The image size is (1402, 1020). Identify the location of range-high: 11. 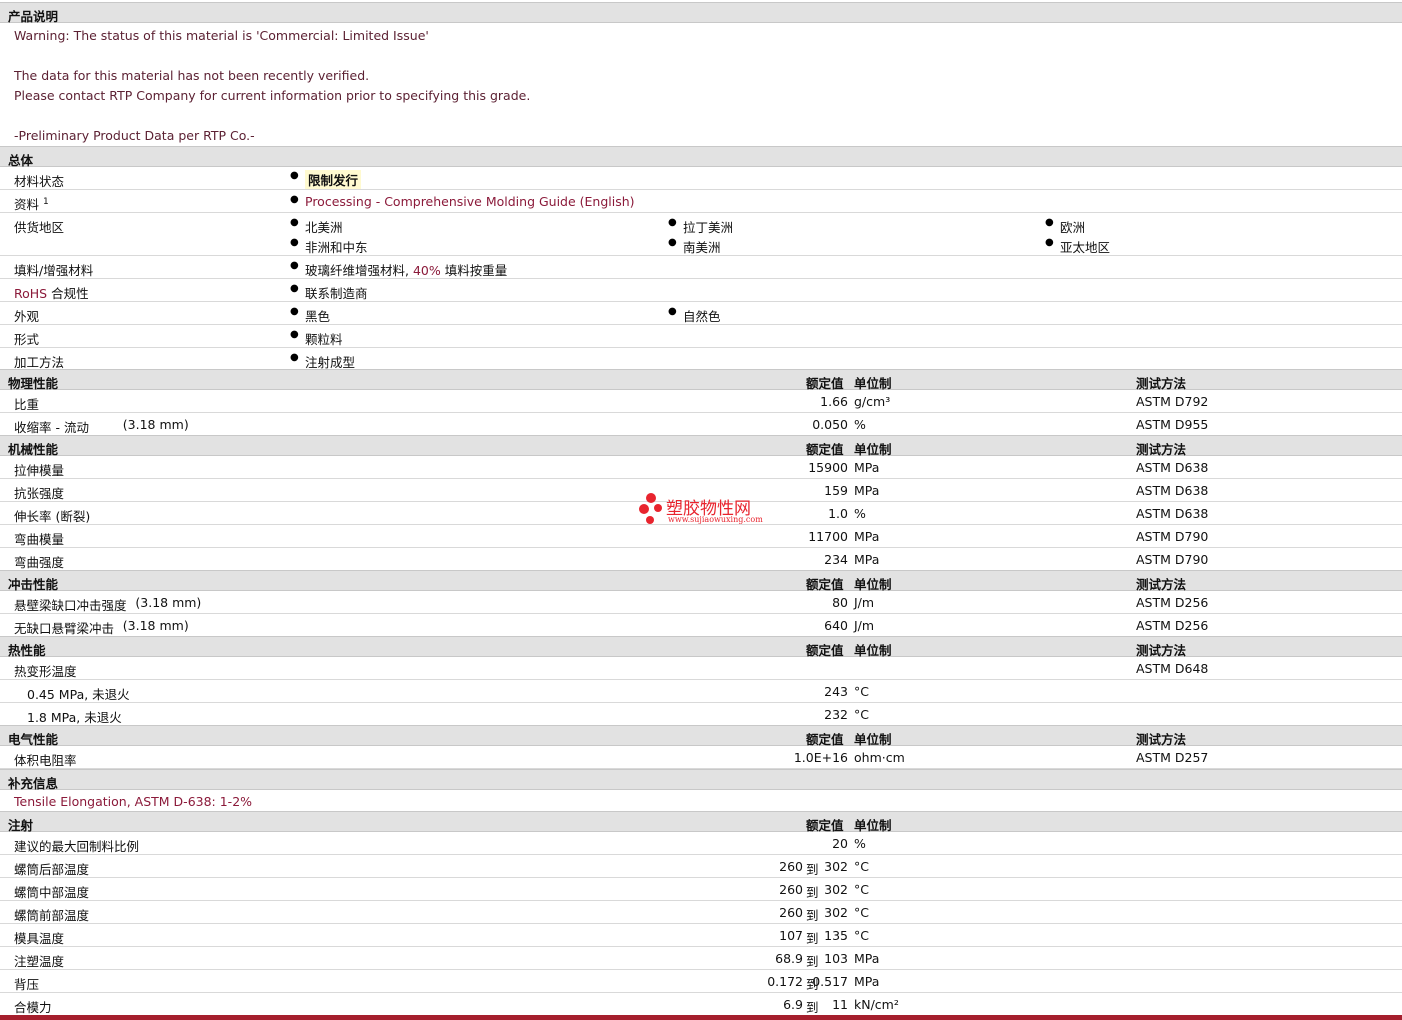
(840, 1004).